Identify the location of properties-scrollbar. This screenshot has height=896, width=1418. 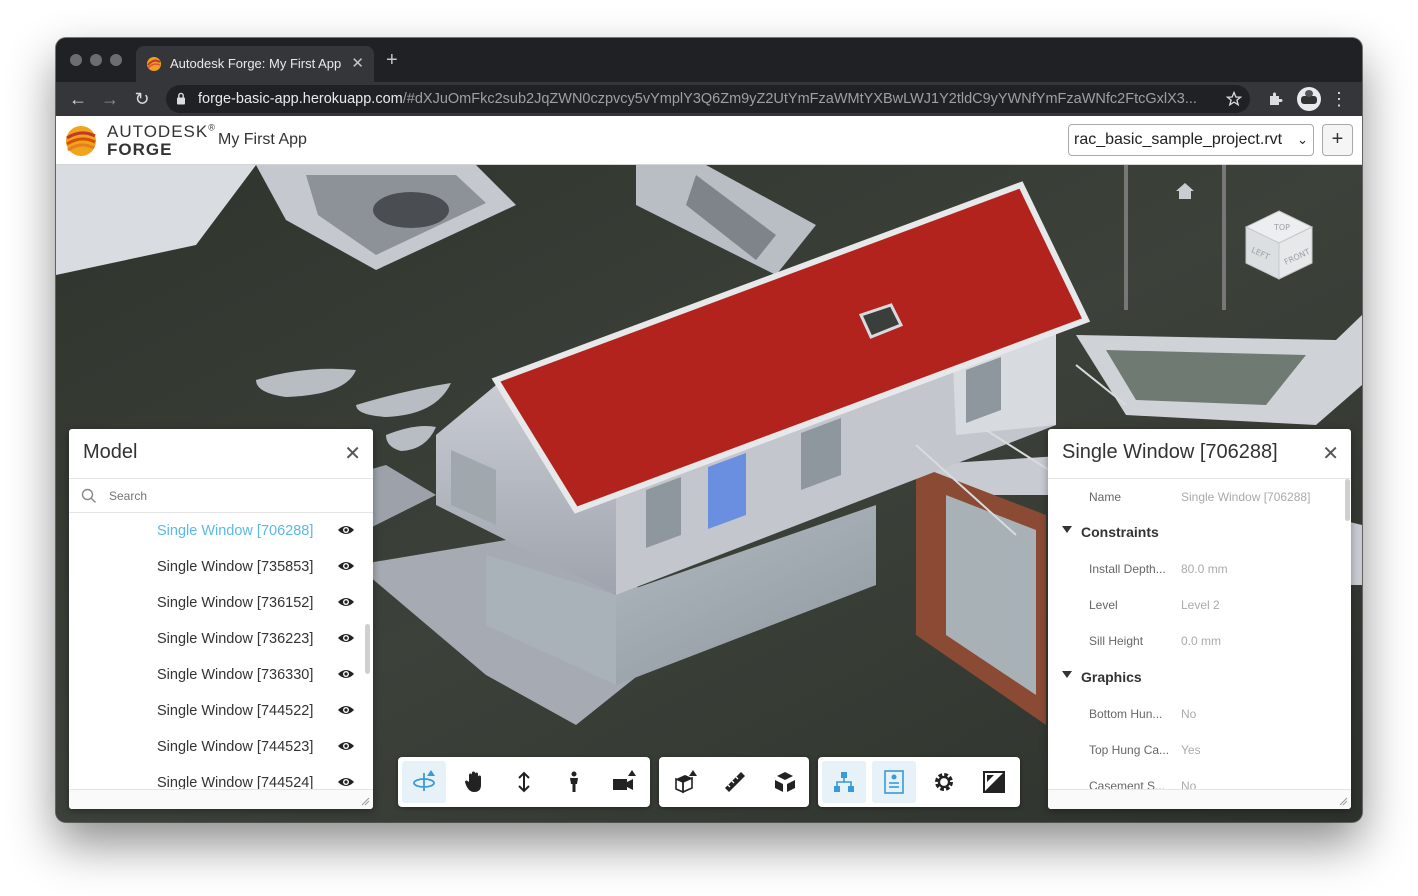
(1347, 500).